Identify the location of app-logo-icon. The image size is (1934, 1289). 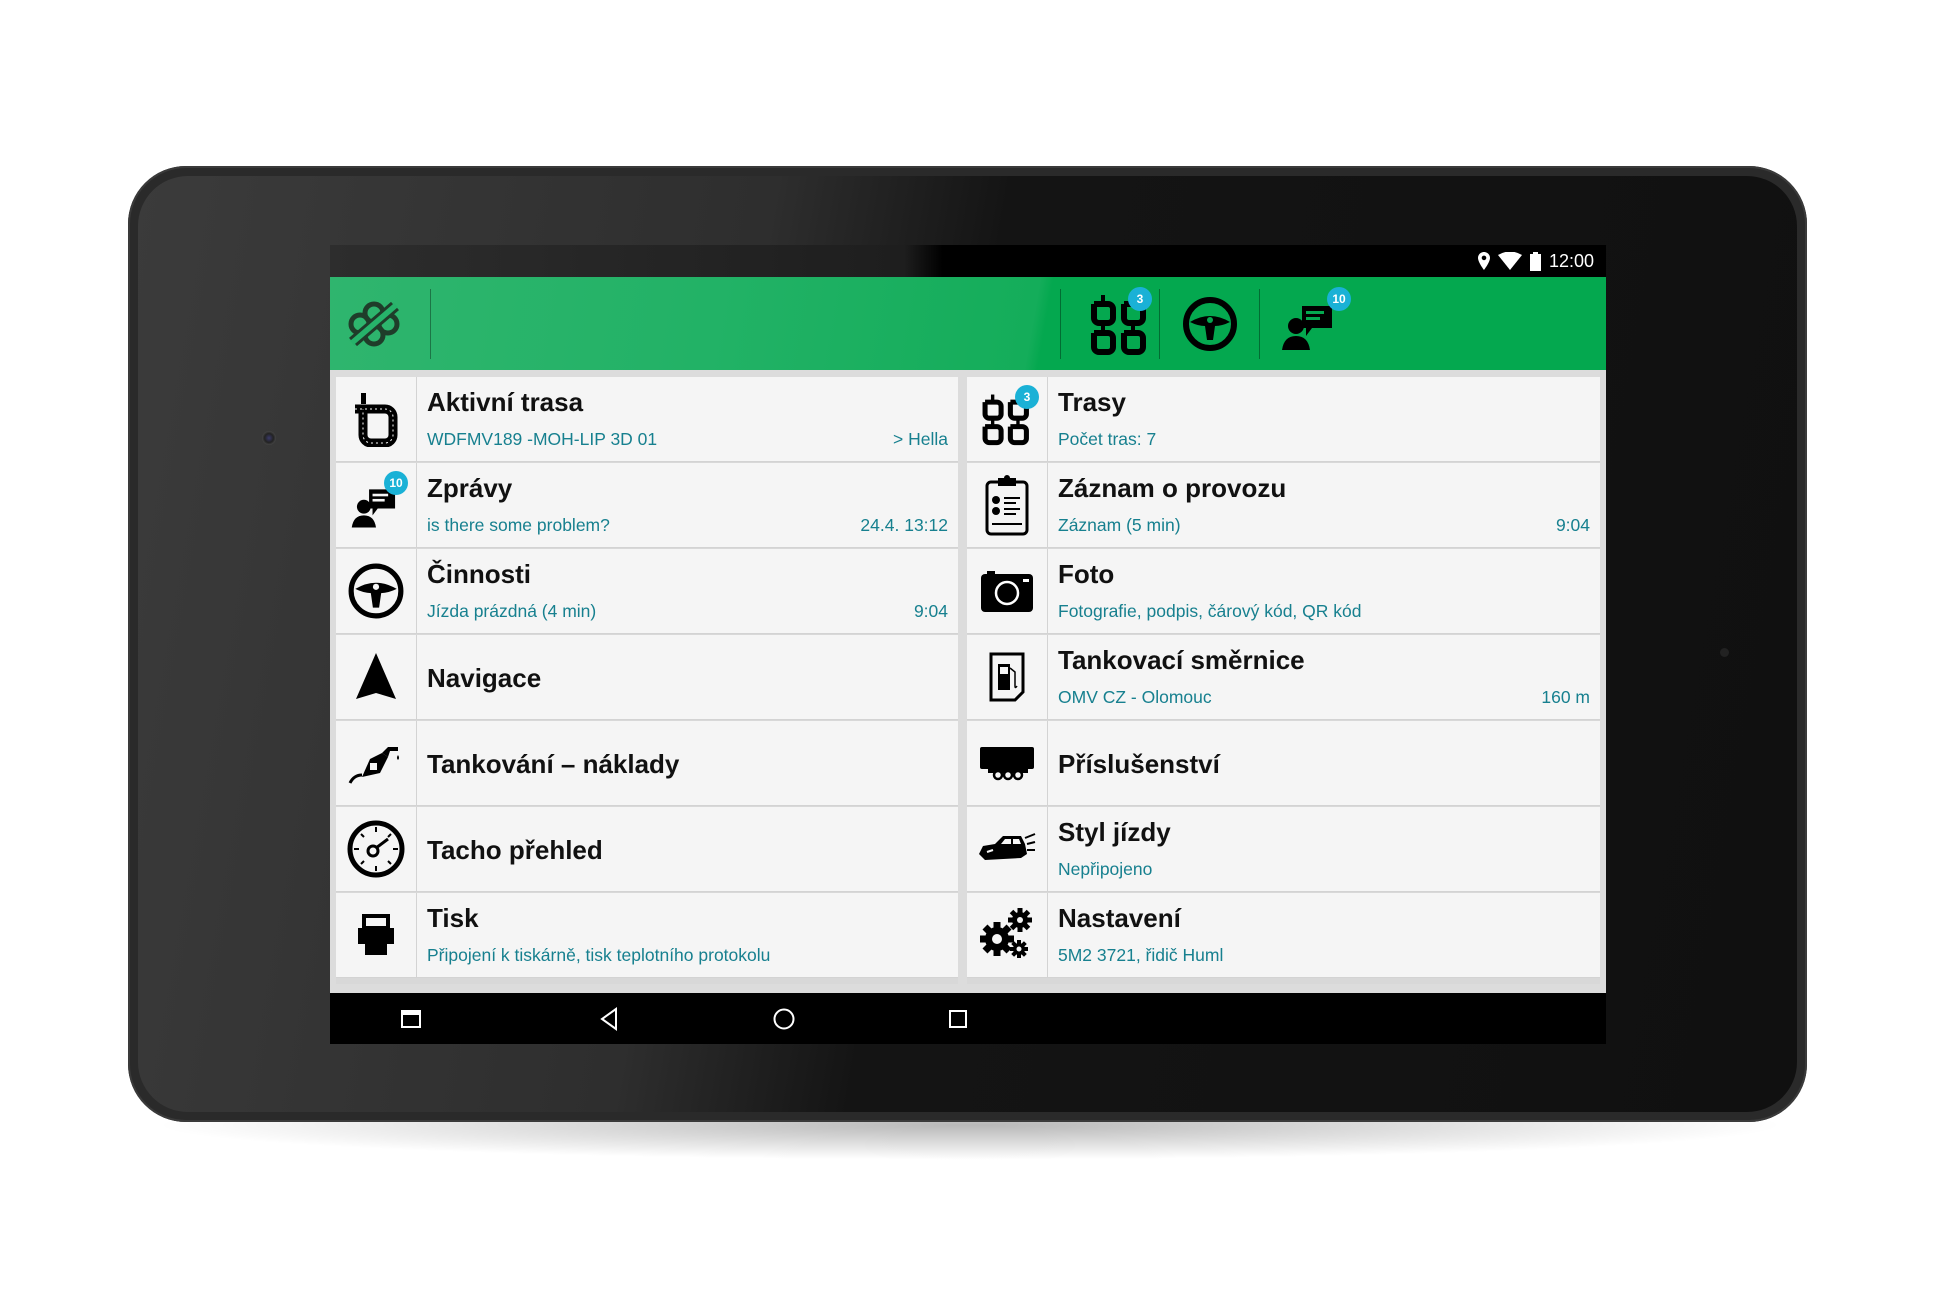
(374, 324).